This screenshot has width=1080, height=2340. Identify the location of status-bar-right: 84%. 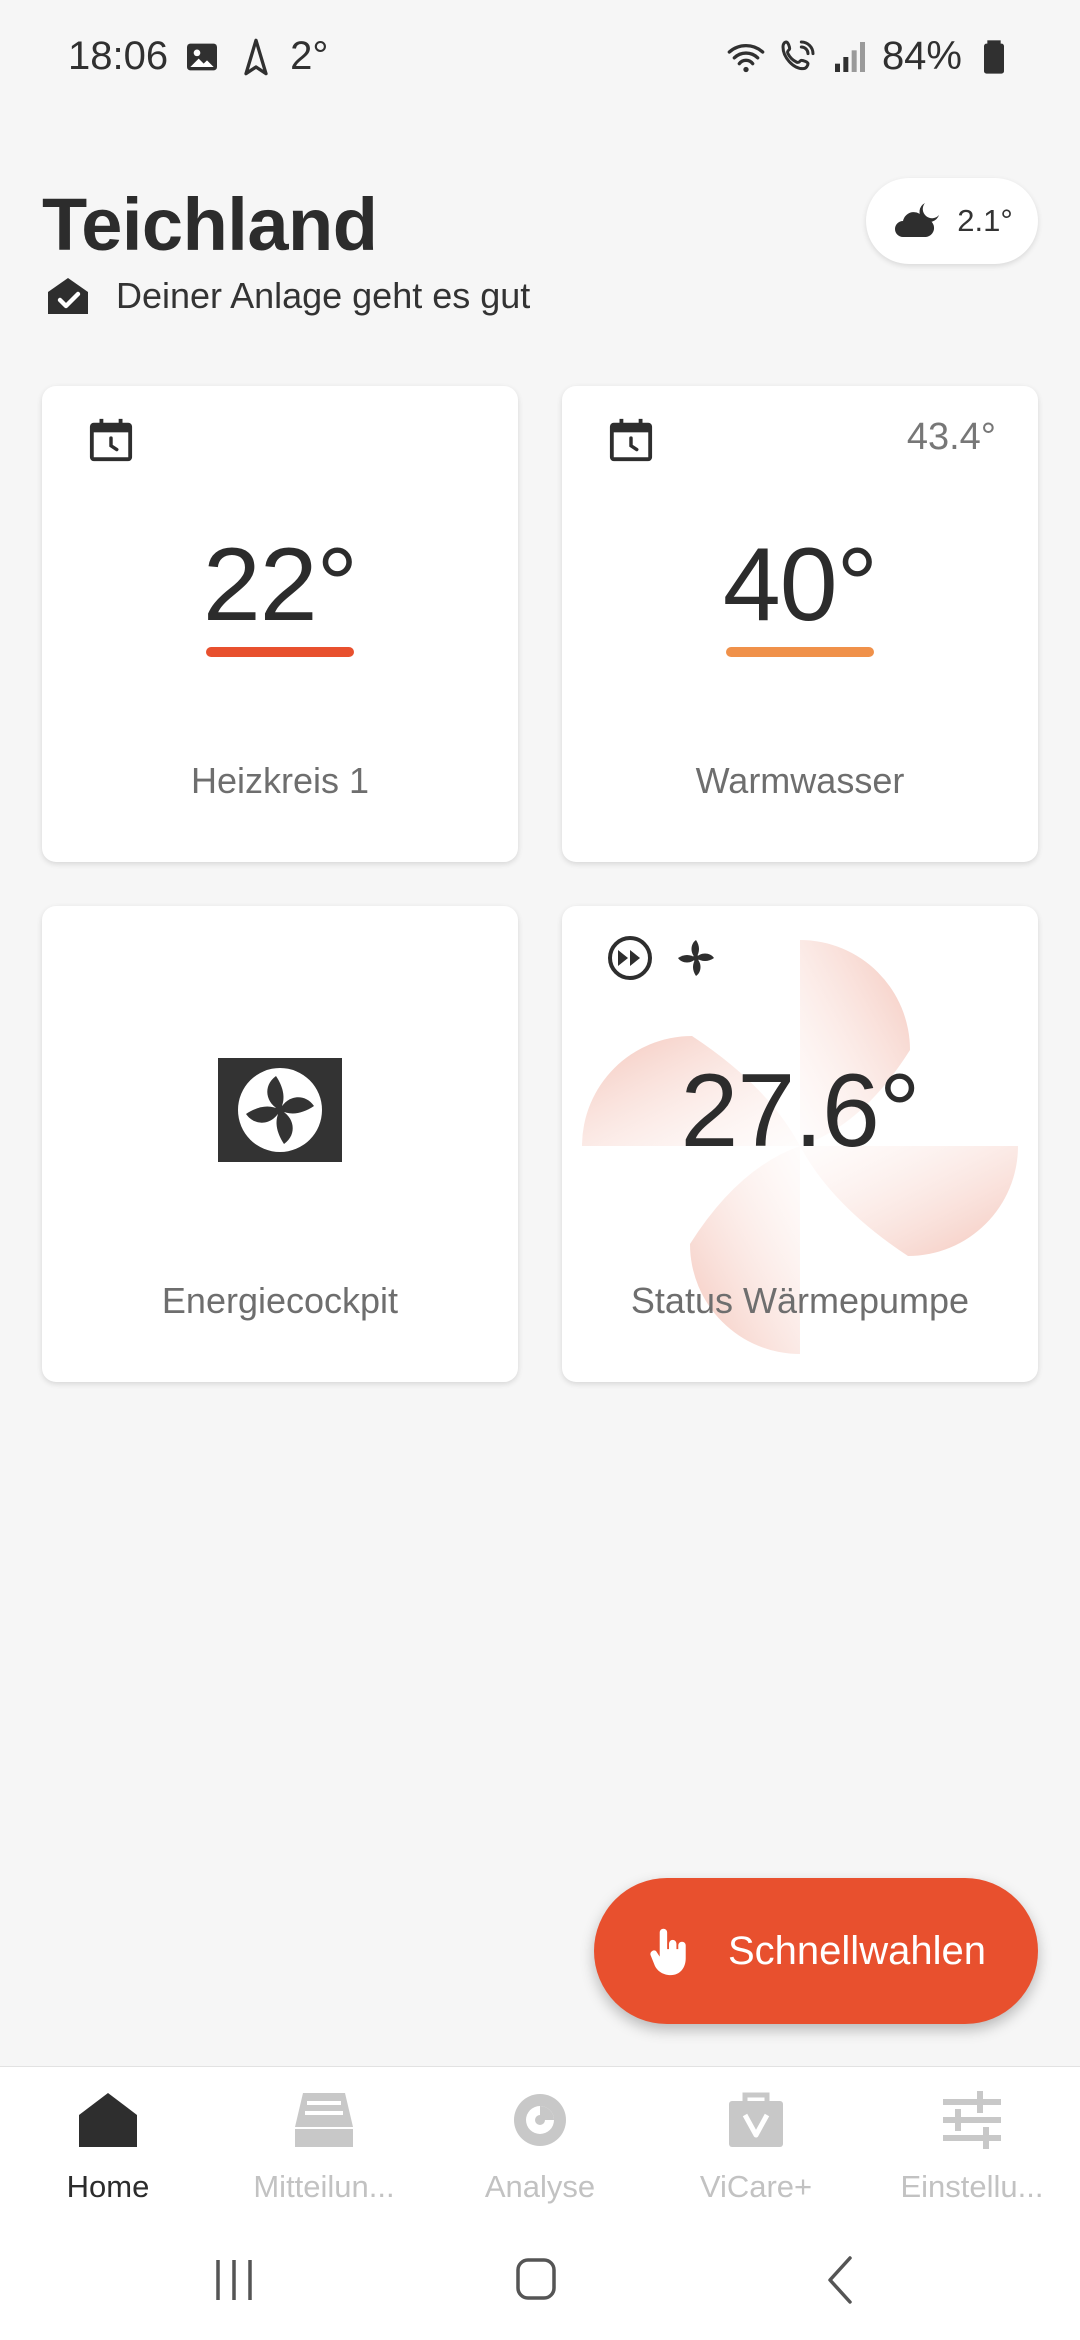
(870, 56).